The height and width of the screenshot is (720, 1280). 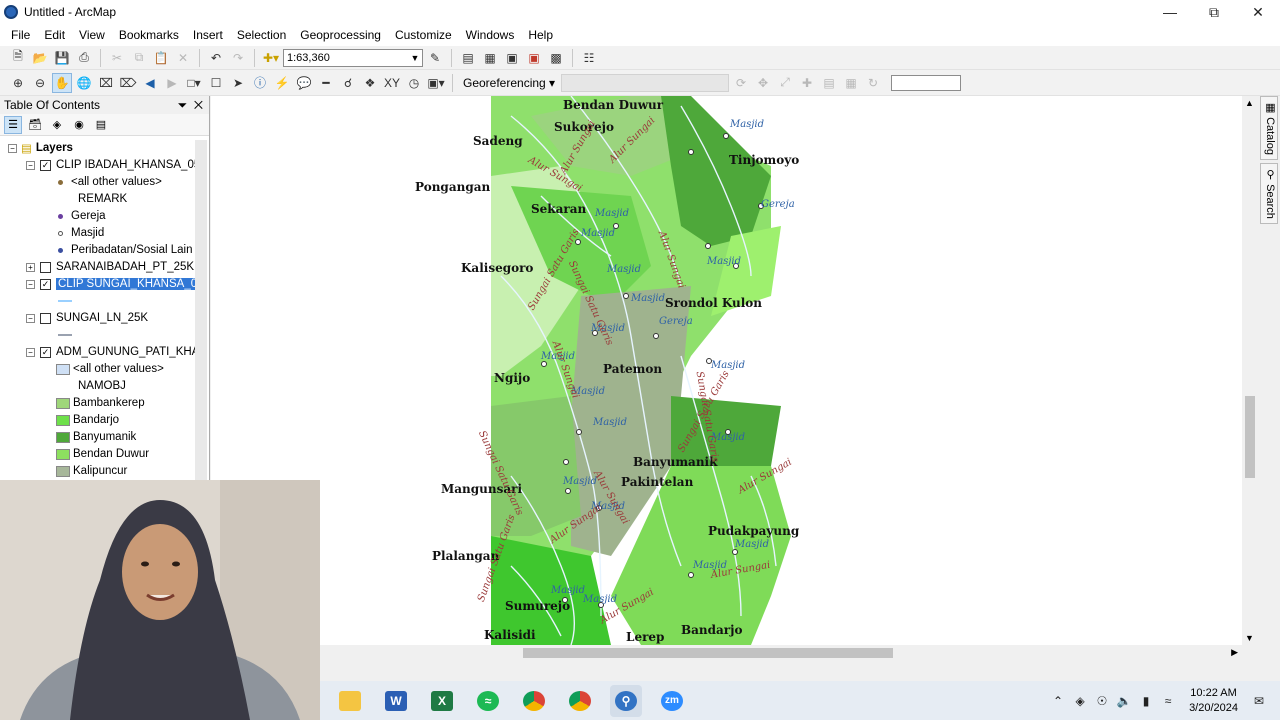 I want to click on create-viewer-window-icon: ▣▾, so click(x=436, y=83).